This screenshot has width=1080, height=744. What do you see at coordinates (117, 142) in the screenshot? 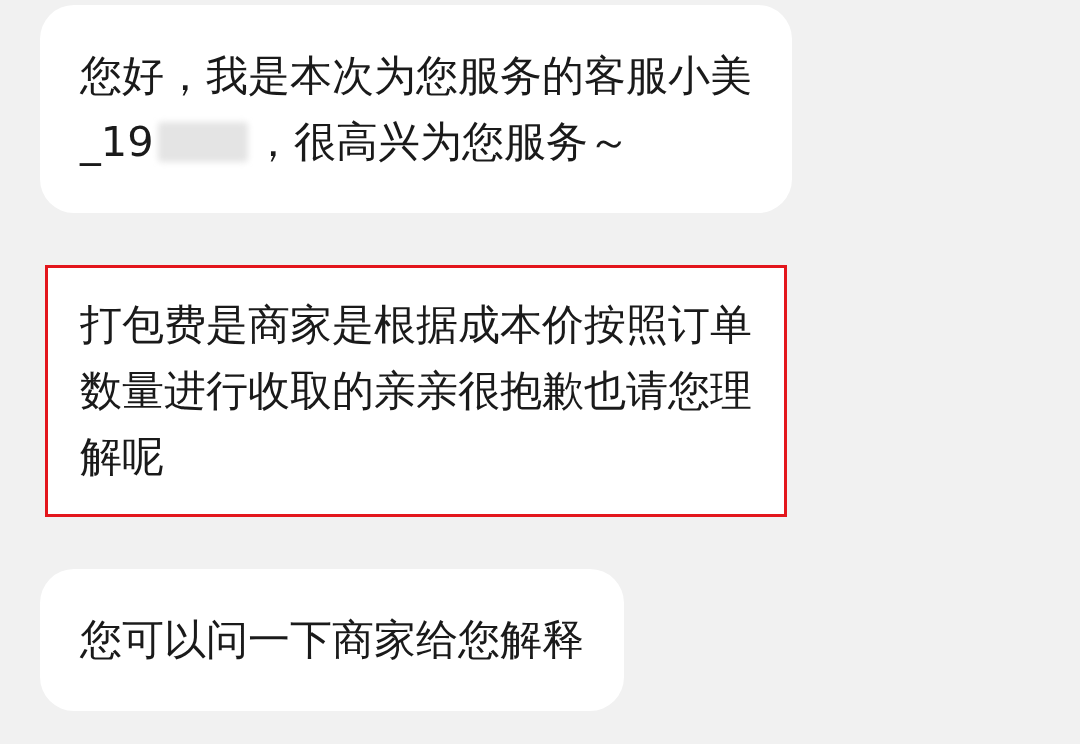
I see `message-text: _19` at bounding box center [117, 142].